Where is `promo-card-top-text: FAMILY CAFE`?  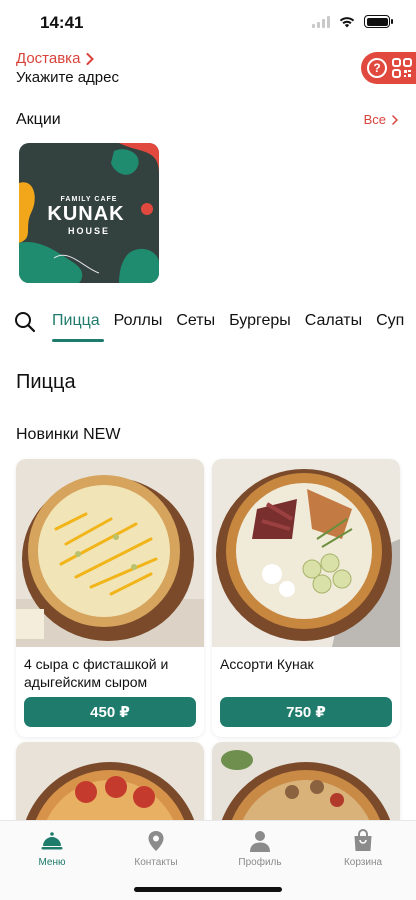
promo-card-top-text: FAMILY CAFE is located at coordinates (89, 199).